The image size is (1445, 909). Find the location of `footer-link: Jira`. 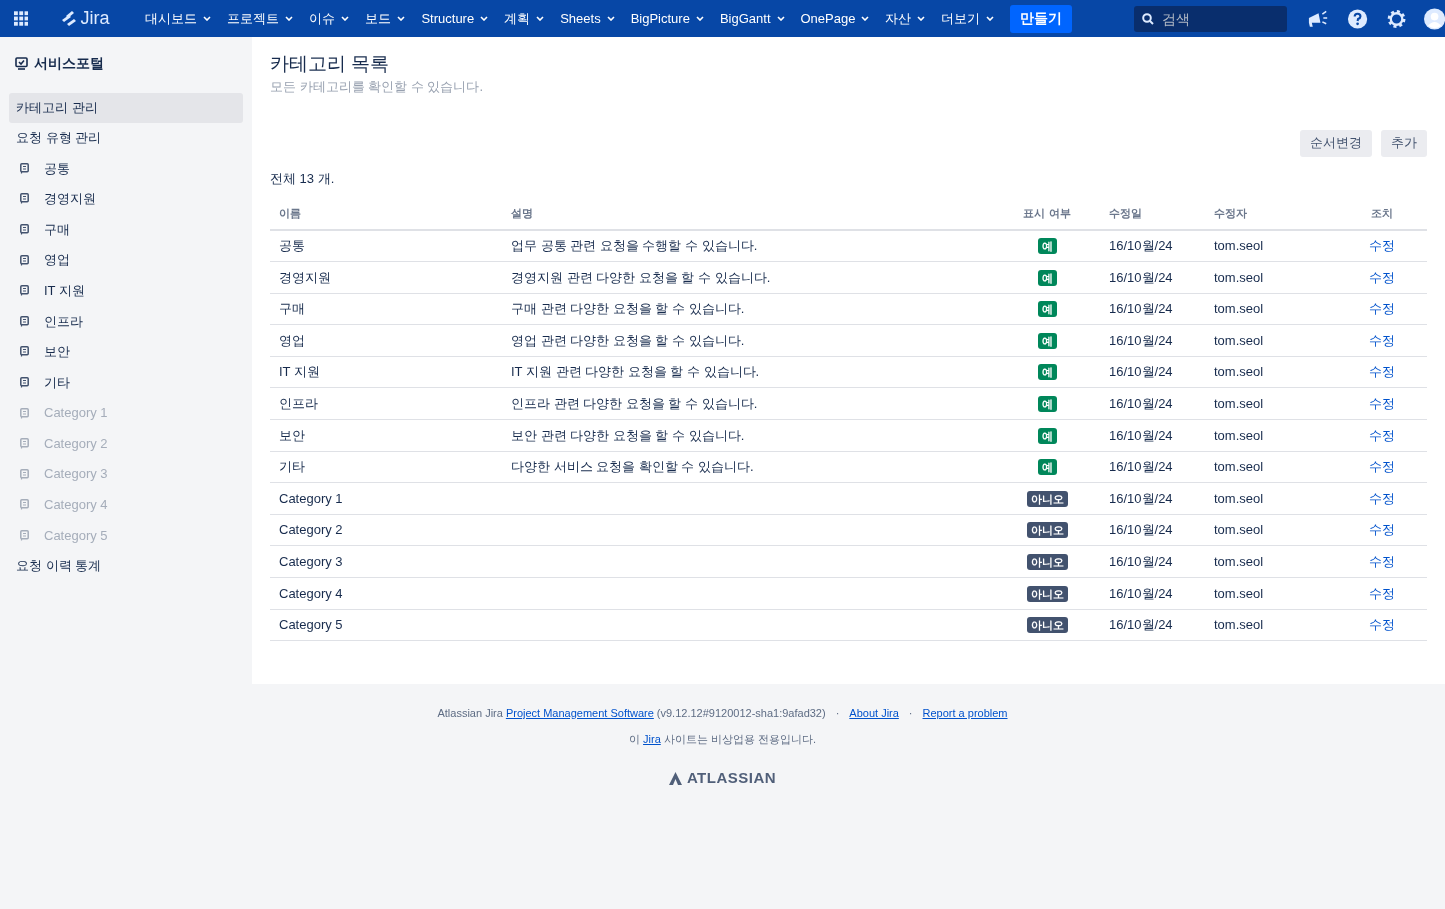

footer-link: Jira is located at coordinates (652, 738).